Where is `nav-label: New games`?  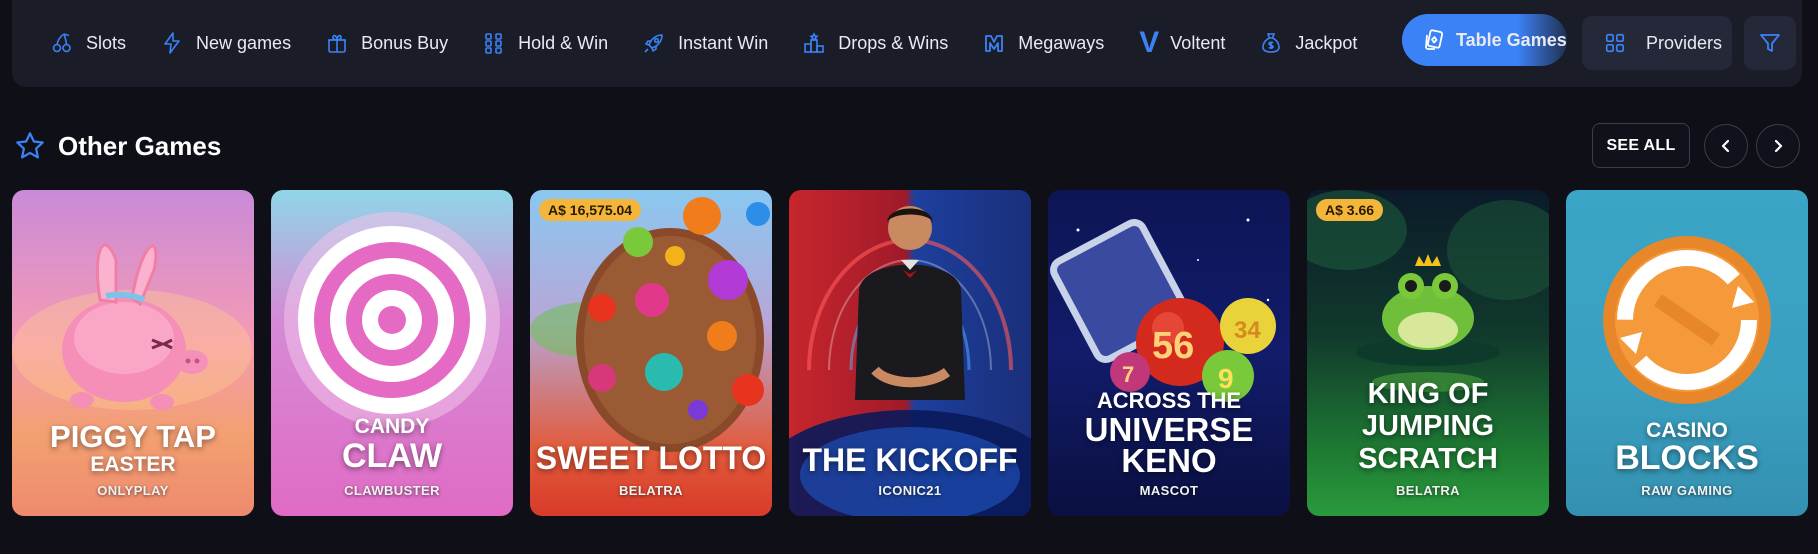
nav-label: New games is located at coordinates (244, 42).